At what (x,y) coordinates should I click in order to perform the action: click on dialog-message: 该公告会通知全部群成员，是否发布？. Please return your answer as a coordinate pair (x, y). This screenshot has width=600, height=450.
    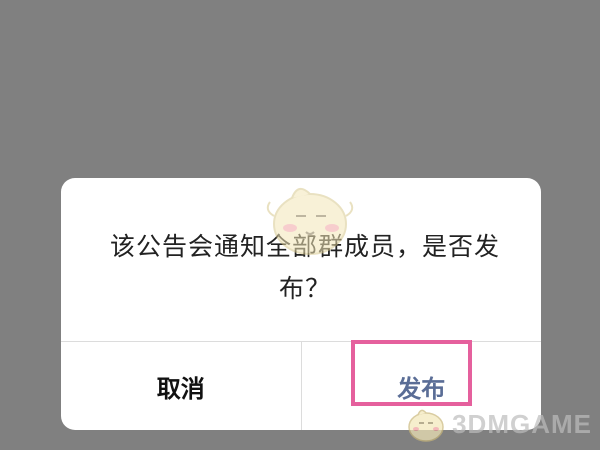
    Looking at the image, I should click on (304, 267).